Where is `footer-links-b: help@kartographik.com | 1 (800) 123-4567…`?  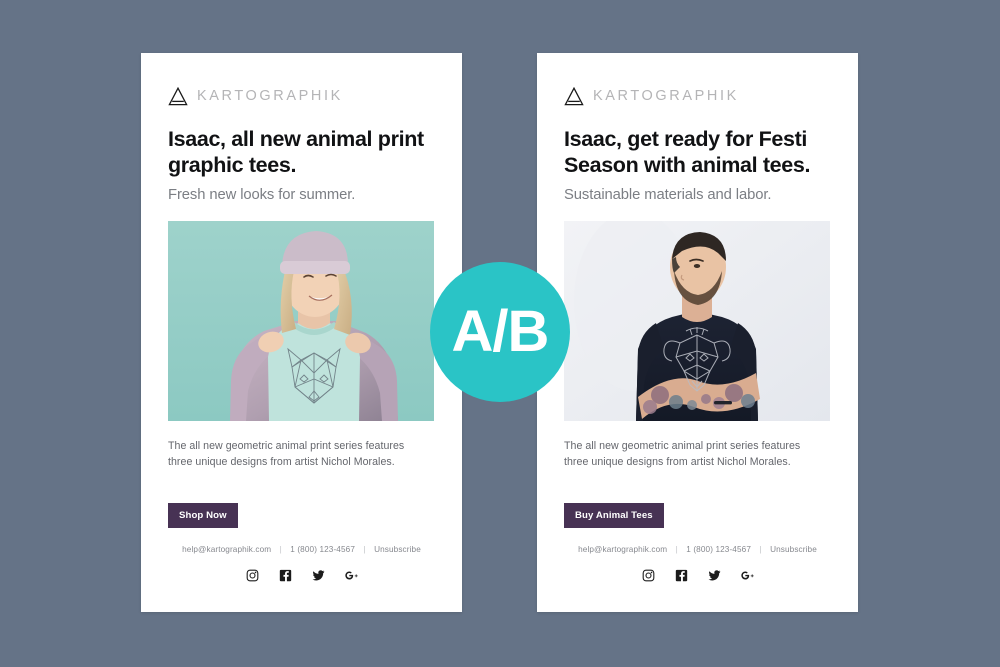 footer-links-b: help@kartographik.com | 1 (800) 123-4567… is located at coordinates (697, 549).